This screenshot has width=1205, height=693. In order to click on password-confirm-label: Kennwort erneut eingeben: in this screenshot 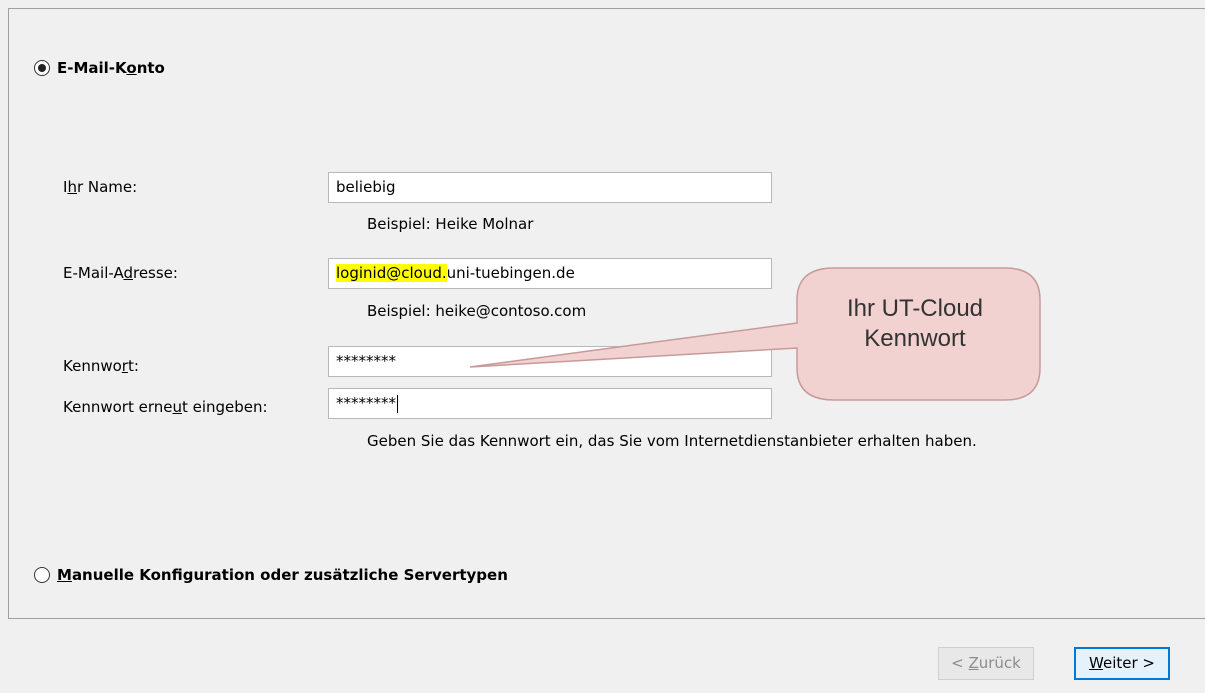, I will do `click(165, 407)`.